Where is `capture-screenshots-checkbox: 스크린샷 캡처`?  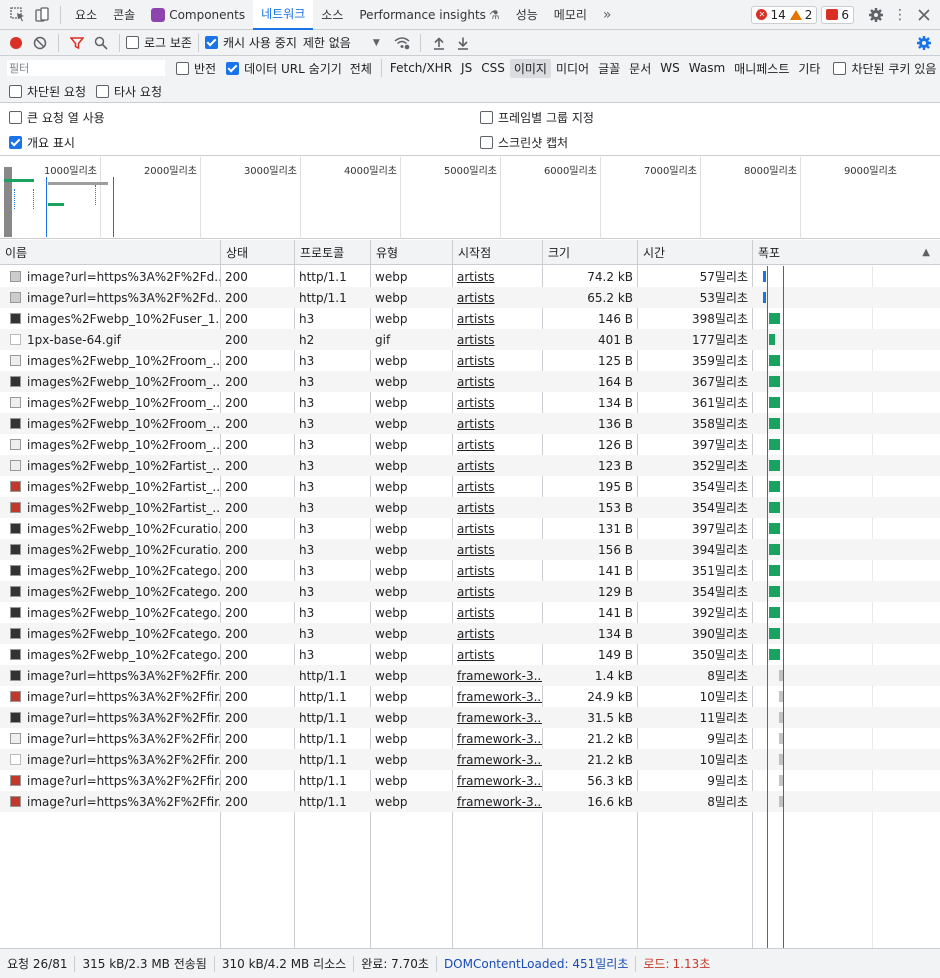
capture-screenshots-checkbox: 스크린샷 캡처 is located at coordinates (524, 142).